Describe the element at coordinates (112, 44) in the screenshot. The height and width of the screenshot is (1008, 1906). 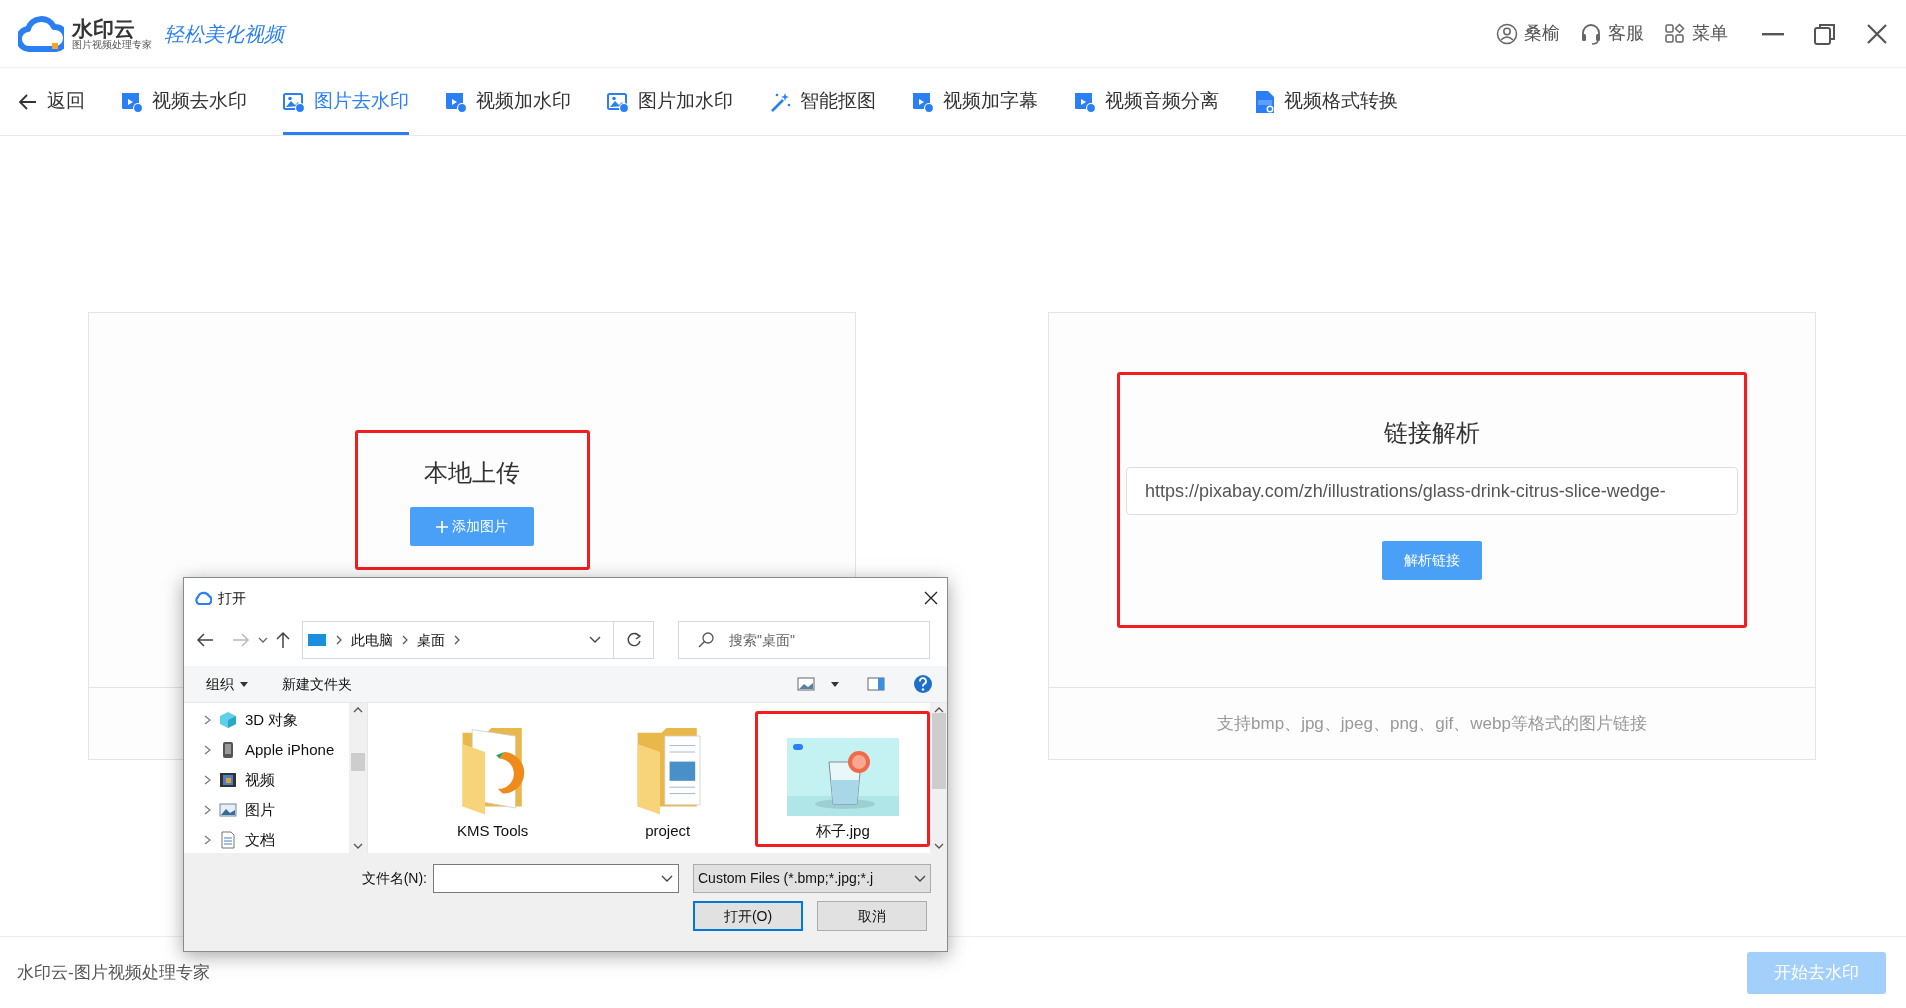
I see `logo-tagline: 图片视频处理专家` at that location.